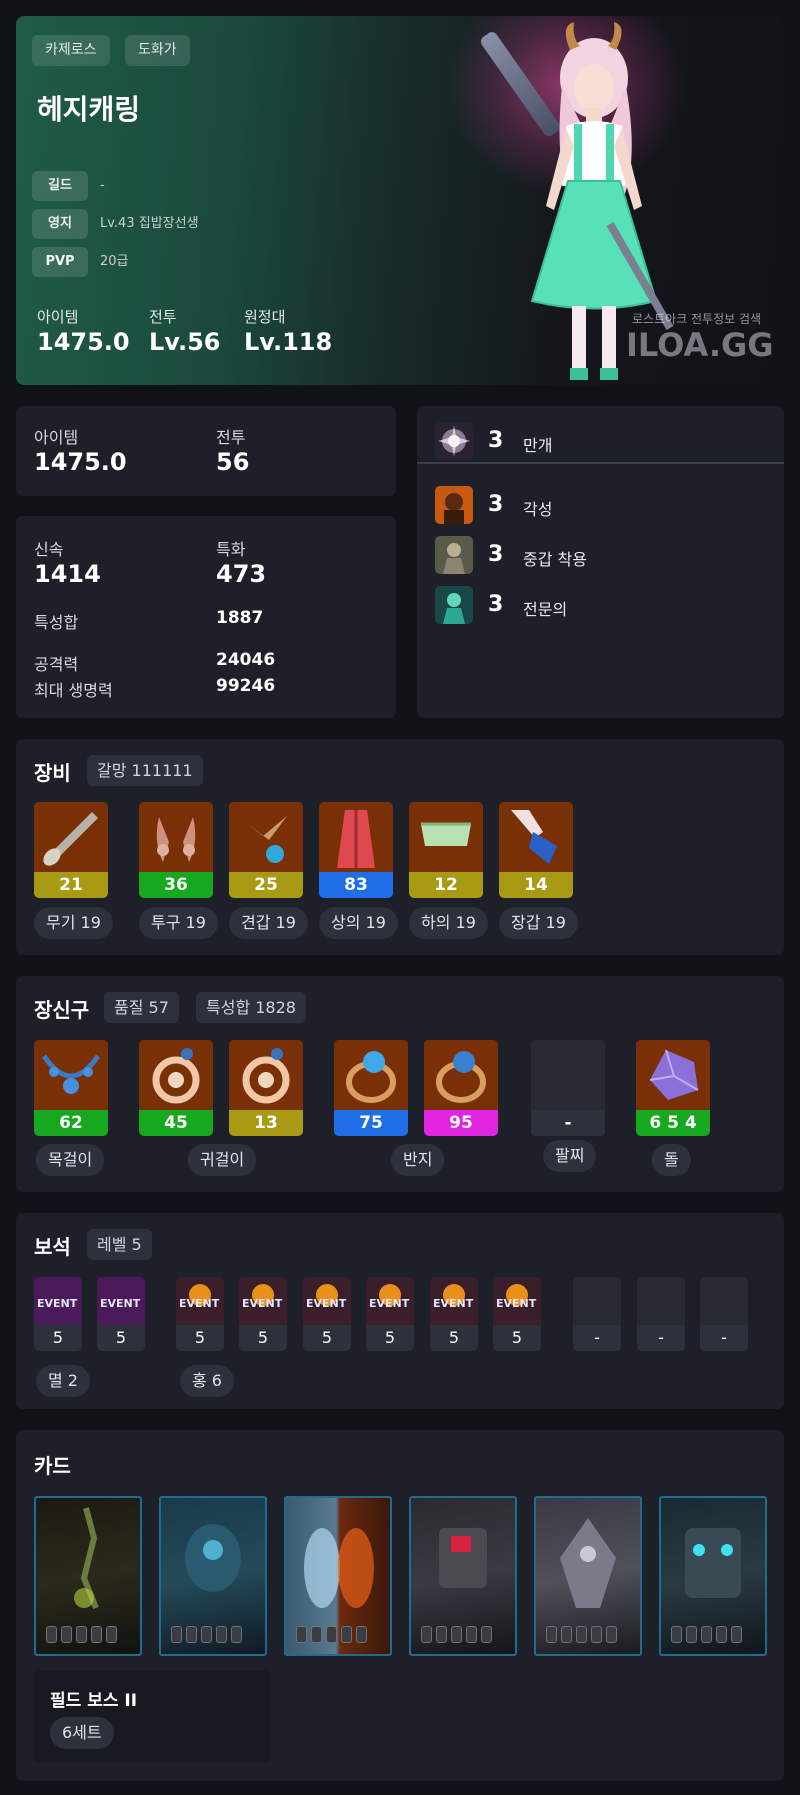 The image size is (800, 1795). What do you see at coordinates (241, 574) in the screenshot?
I see `specialization-value: 473` at bounding box center [241, 574].